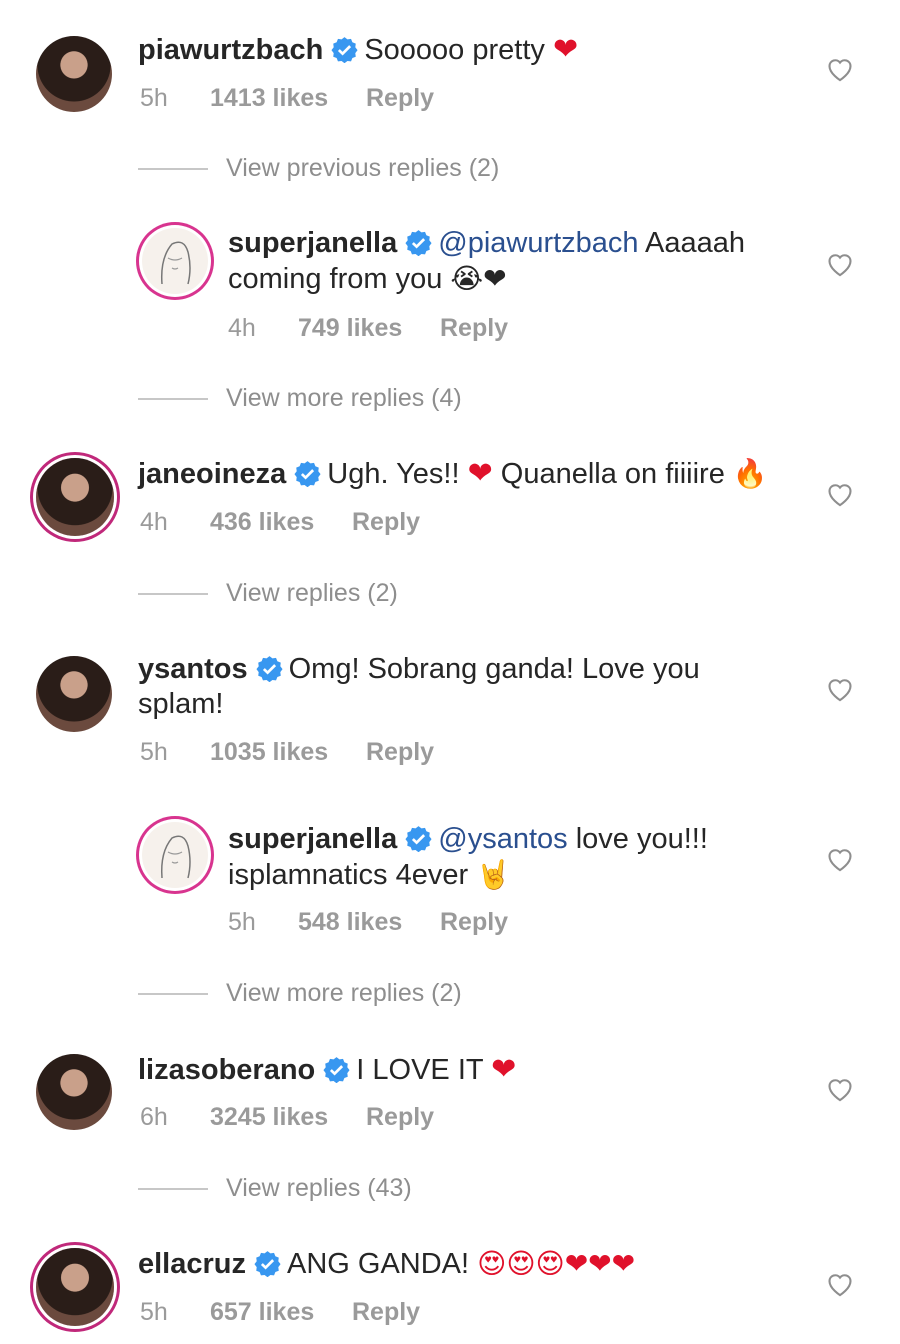  Describe the element at coordinates (74, 694) in the screenshot. I see `avatar-ysantos` at that location.